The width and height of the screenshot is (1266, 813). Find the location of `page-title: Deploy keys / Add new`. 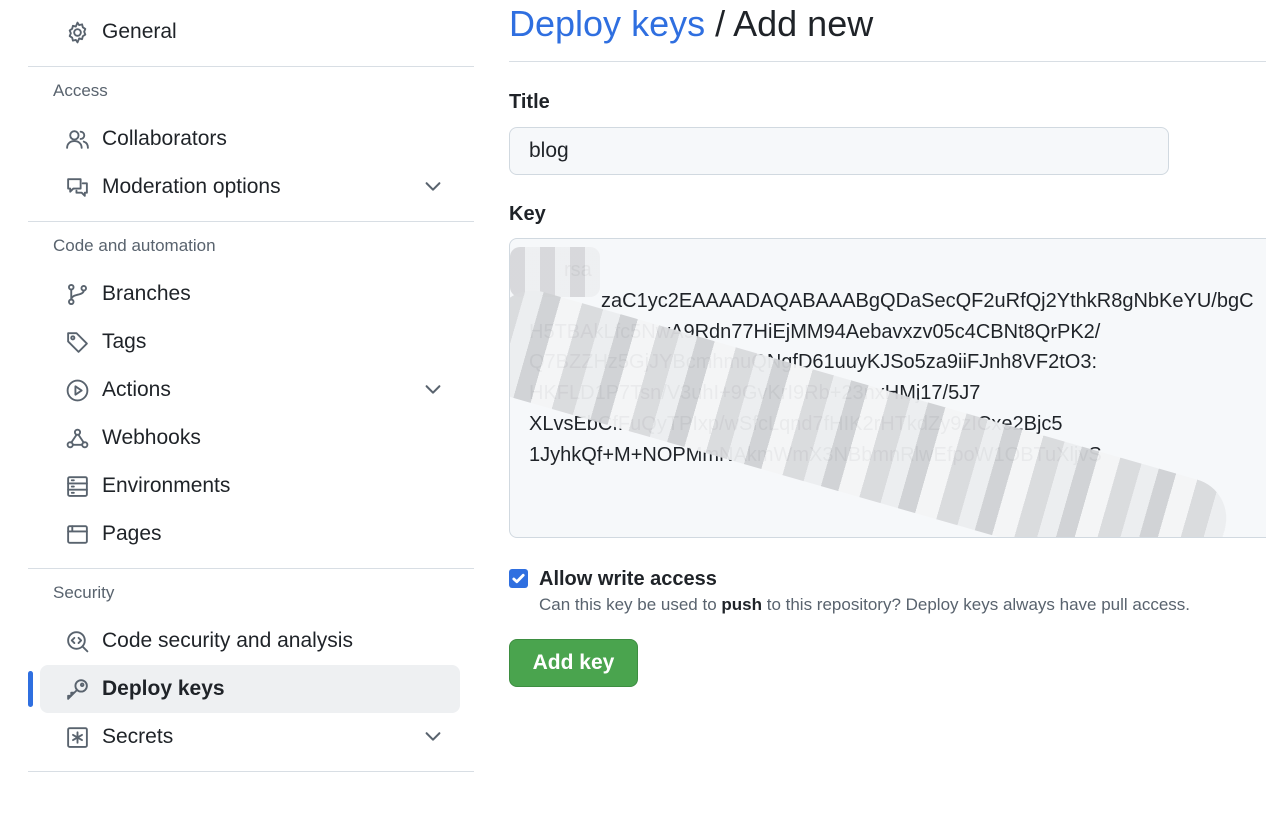

page-title: Deploy keys / Add new is located at coordinates (887, 24).